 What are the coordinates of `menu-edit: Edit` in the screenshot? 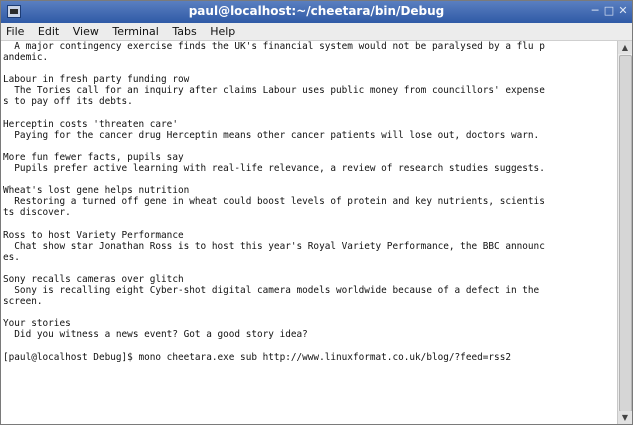 It's located at (48, 30).